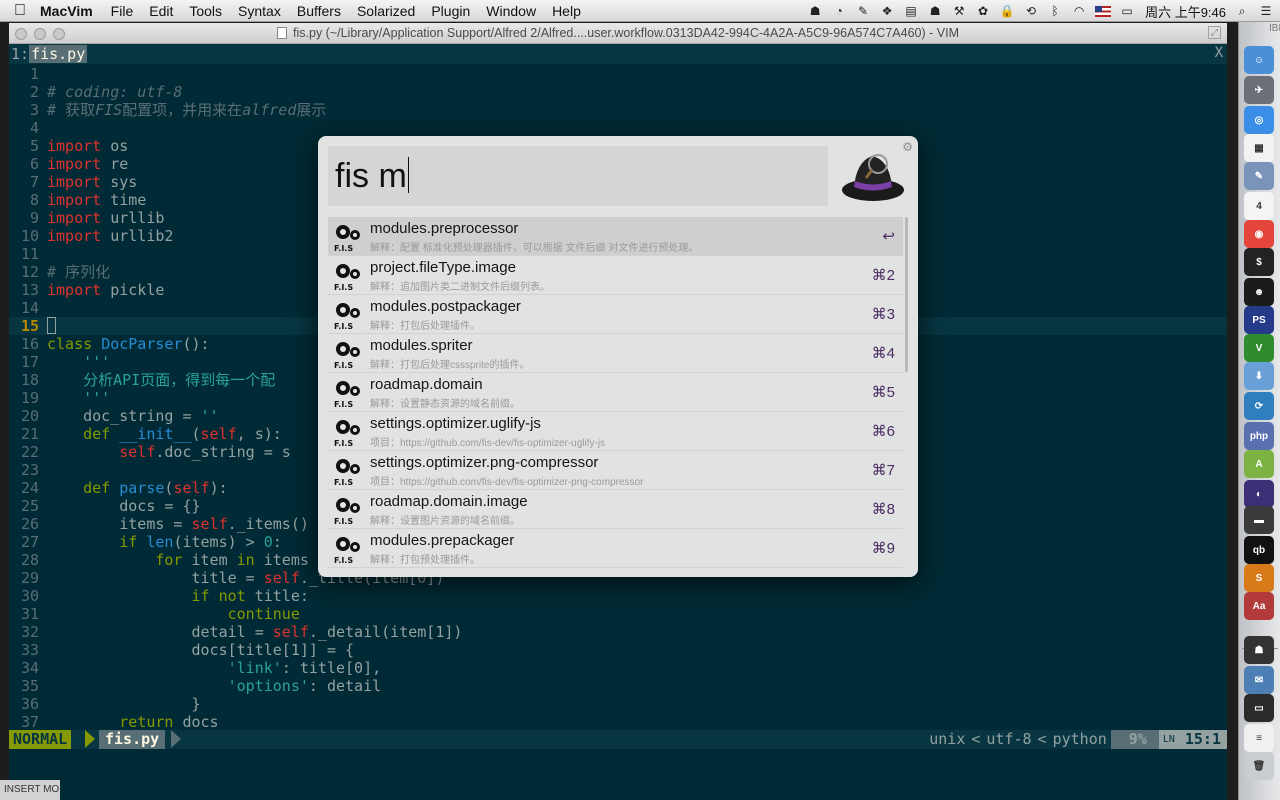  I want to click on trash-icon: 🗑, so click(1259, 766).